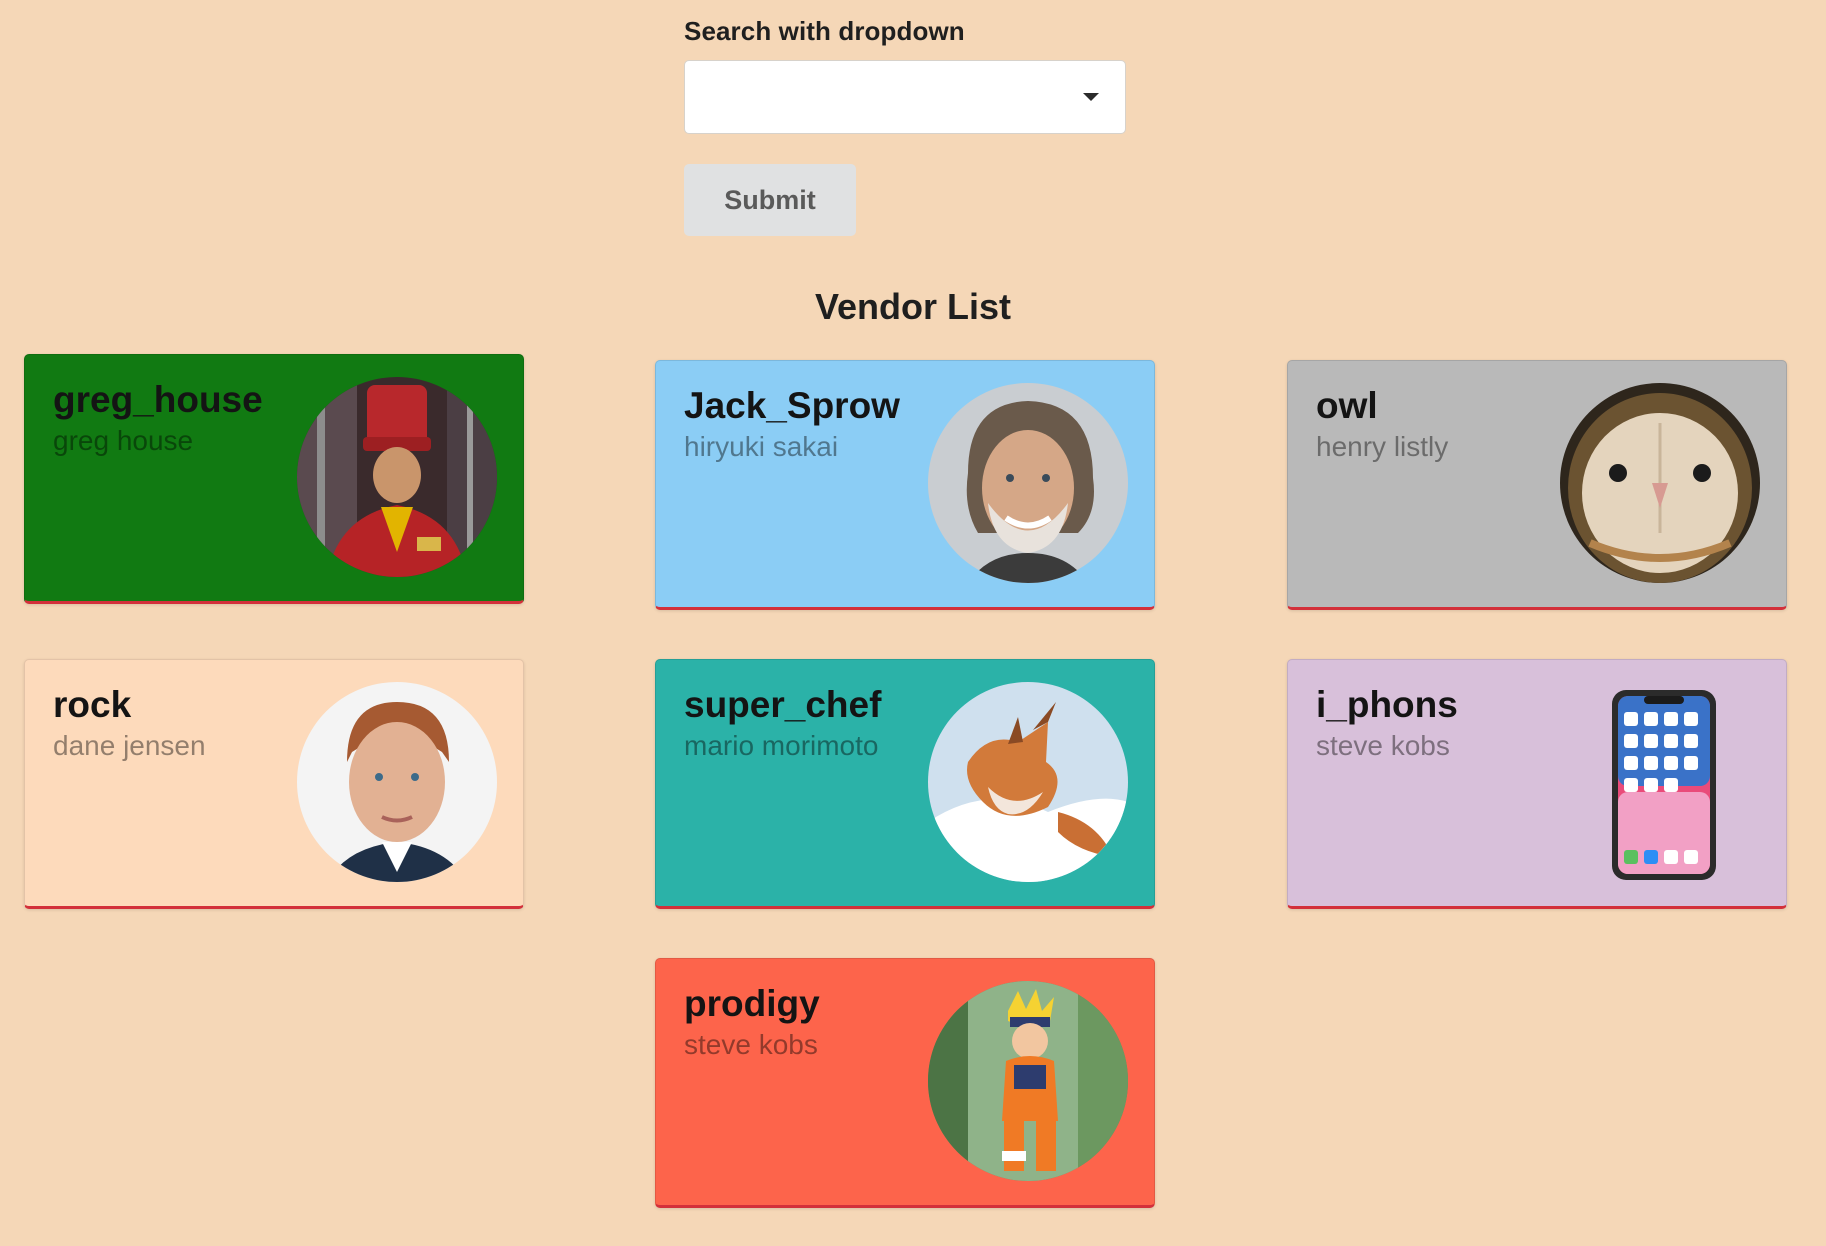  What do you see at coordinates (158, 399) in the screenshot?
I see `vendor-username: greg_house` at bounding box center [158, 399].